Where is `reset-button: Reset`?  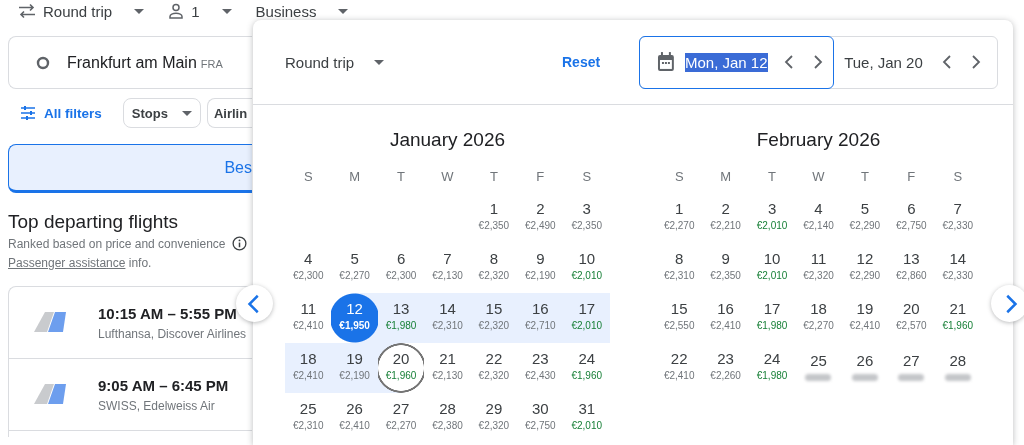
reset-button: Reset is located at coordinates (581, 62).